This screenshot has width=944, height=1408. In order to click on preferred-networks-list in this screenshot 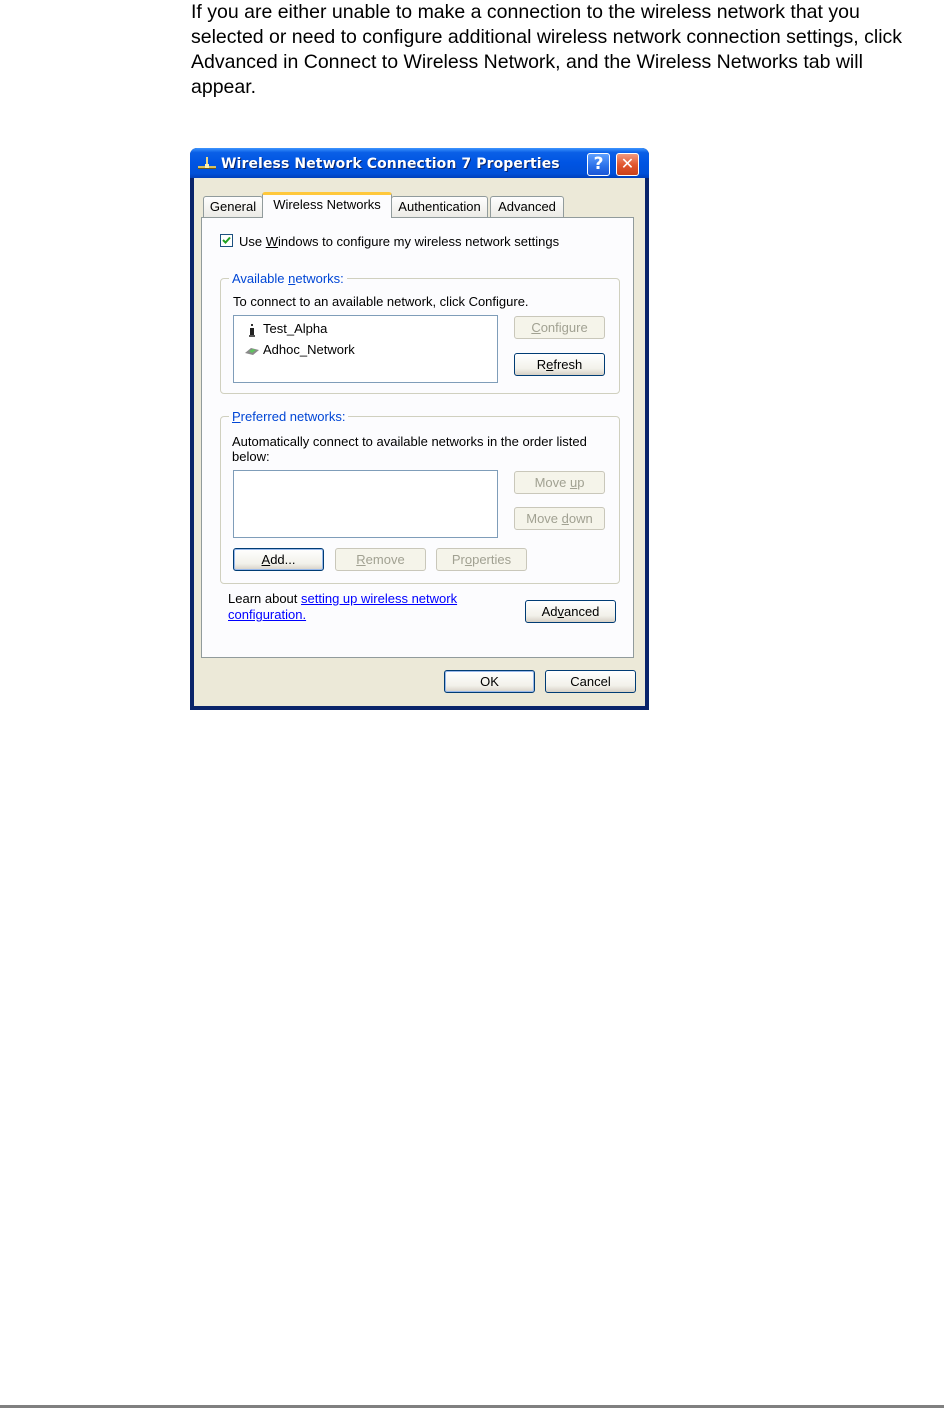, I will do `click(365, 504)`.